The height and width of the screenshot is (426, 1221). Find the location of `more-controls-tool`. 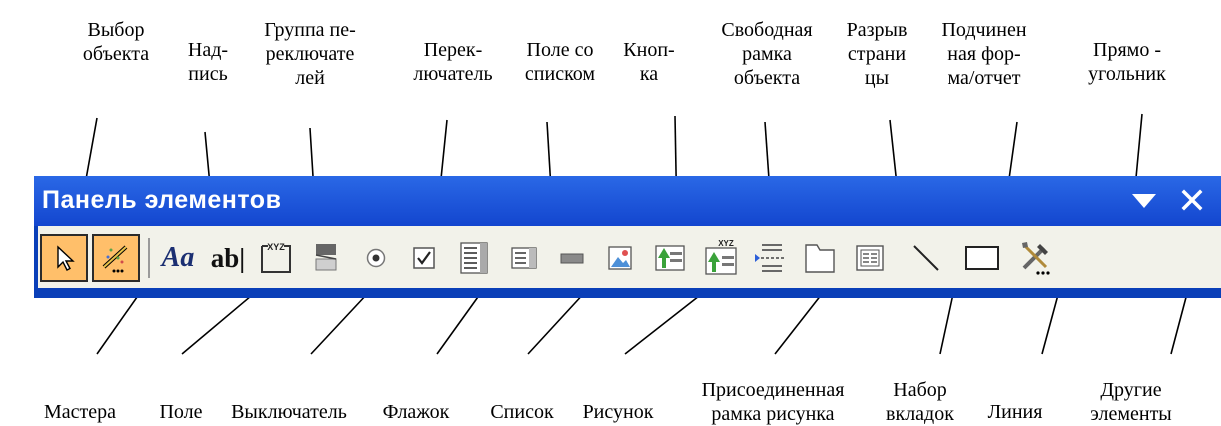

more-controls-tool is located at coordinates (1036, 258).